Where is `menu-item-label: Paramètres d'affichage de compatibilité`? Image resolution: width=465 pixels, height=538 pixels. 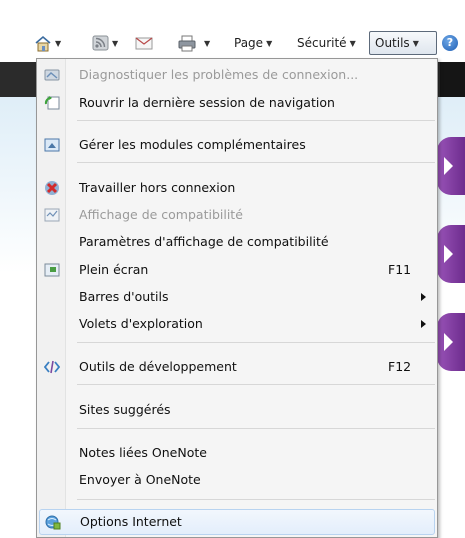
menu-item-label: Paramètres d'affichage de compatibilité is located at coordinates (204, 241).